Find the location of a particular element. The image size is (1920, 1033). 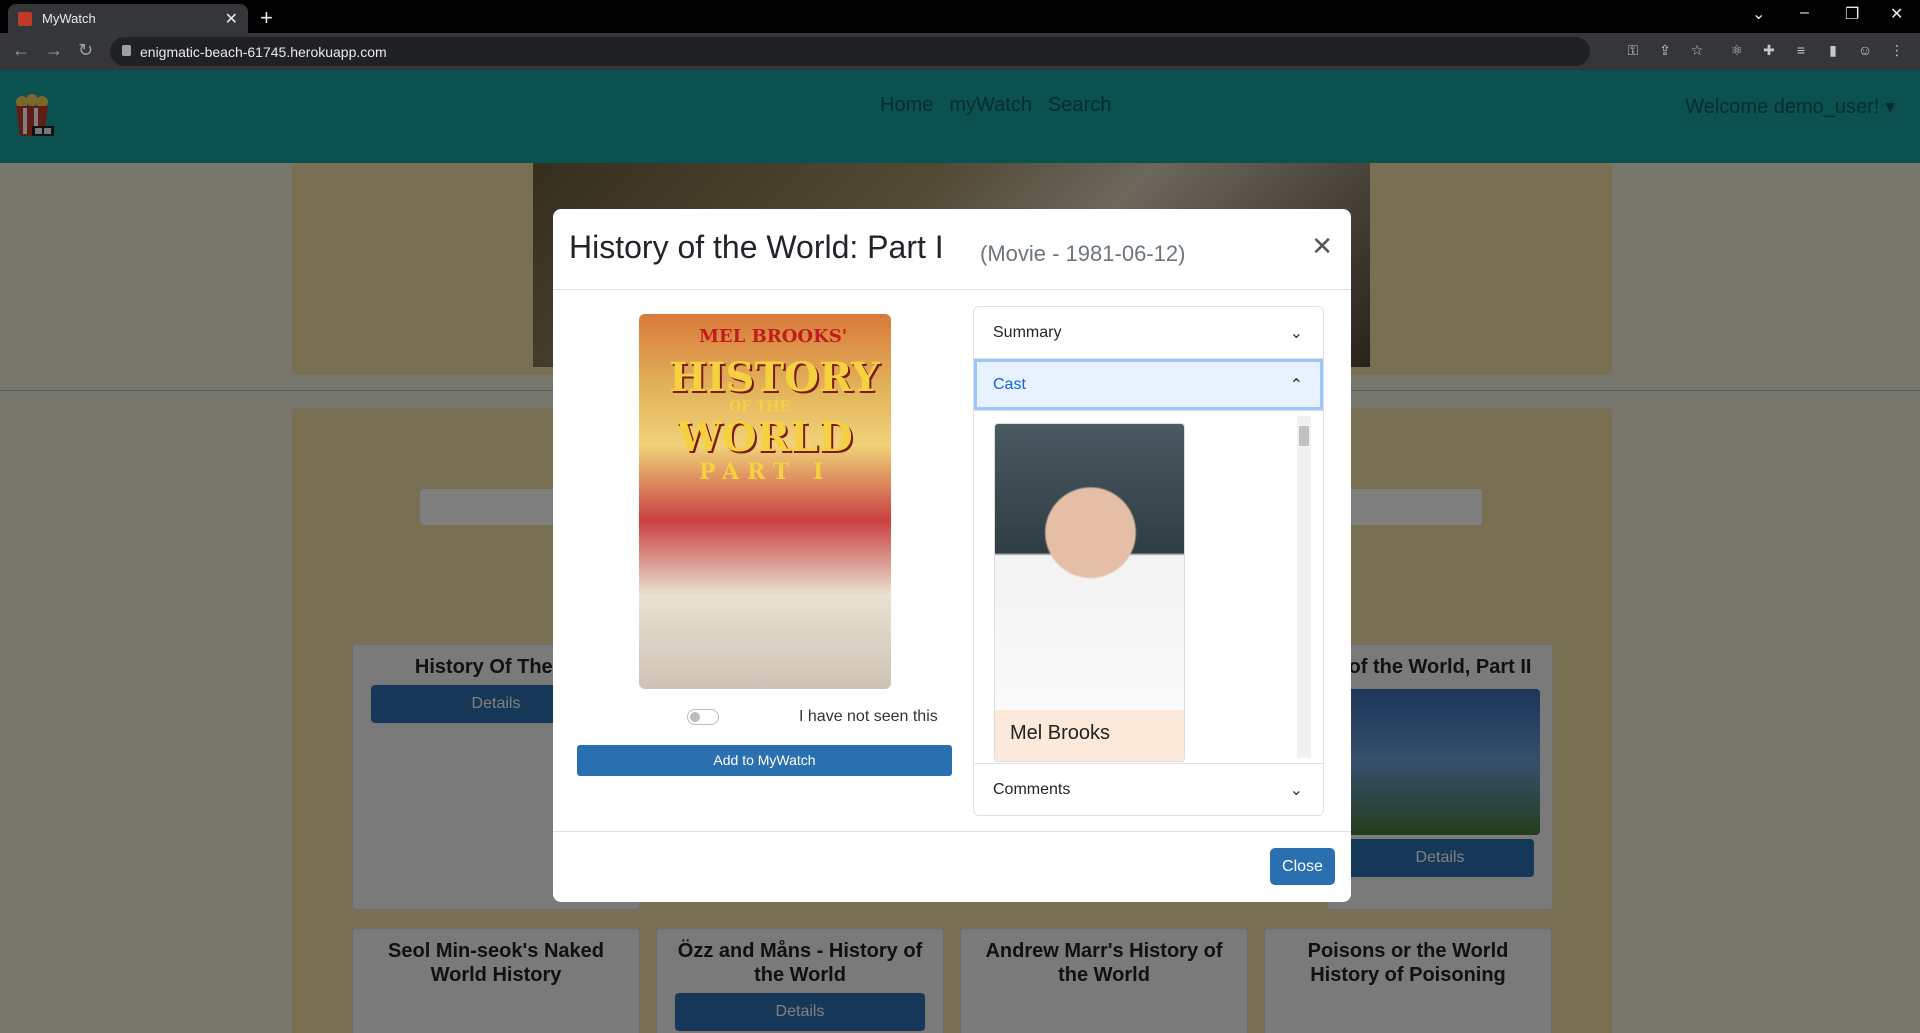

share-icon: ⇪ is located at coordinates (1665, 51).